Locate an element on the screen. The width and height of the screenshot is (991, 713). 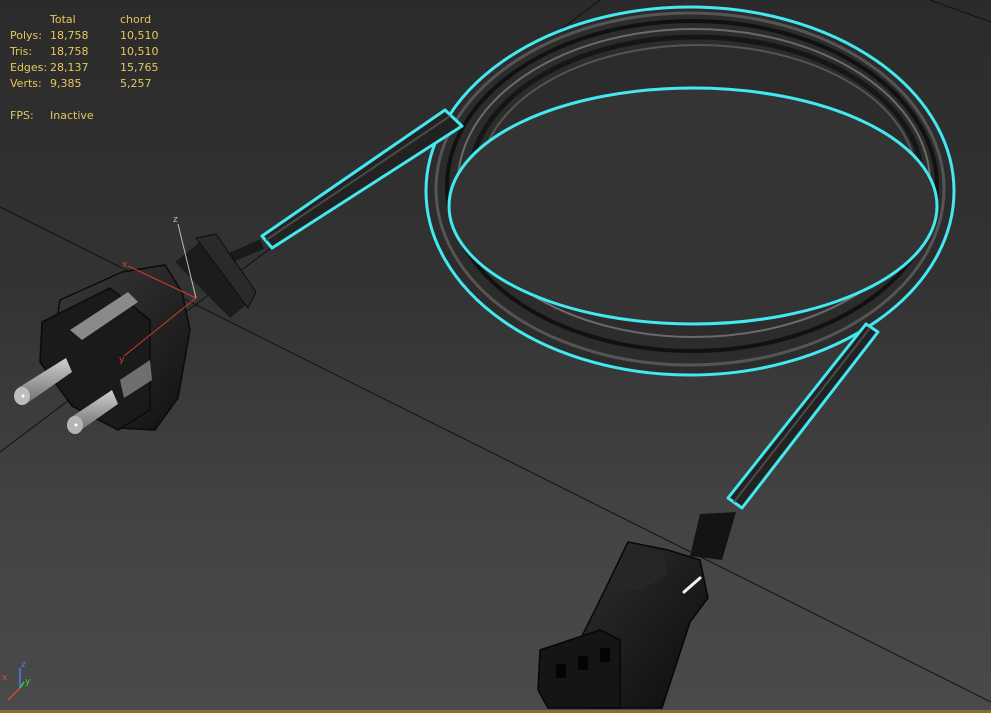
schuko-plug is located at coordinates (135, 333).